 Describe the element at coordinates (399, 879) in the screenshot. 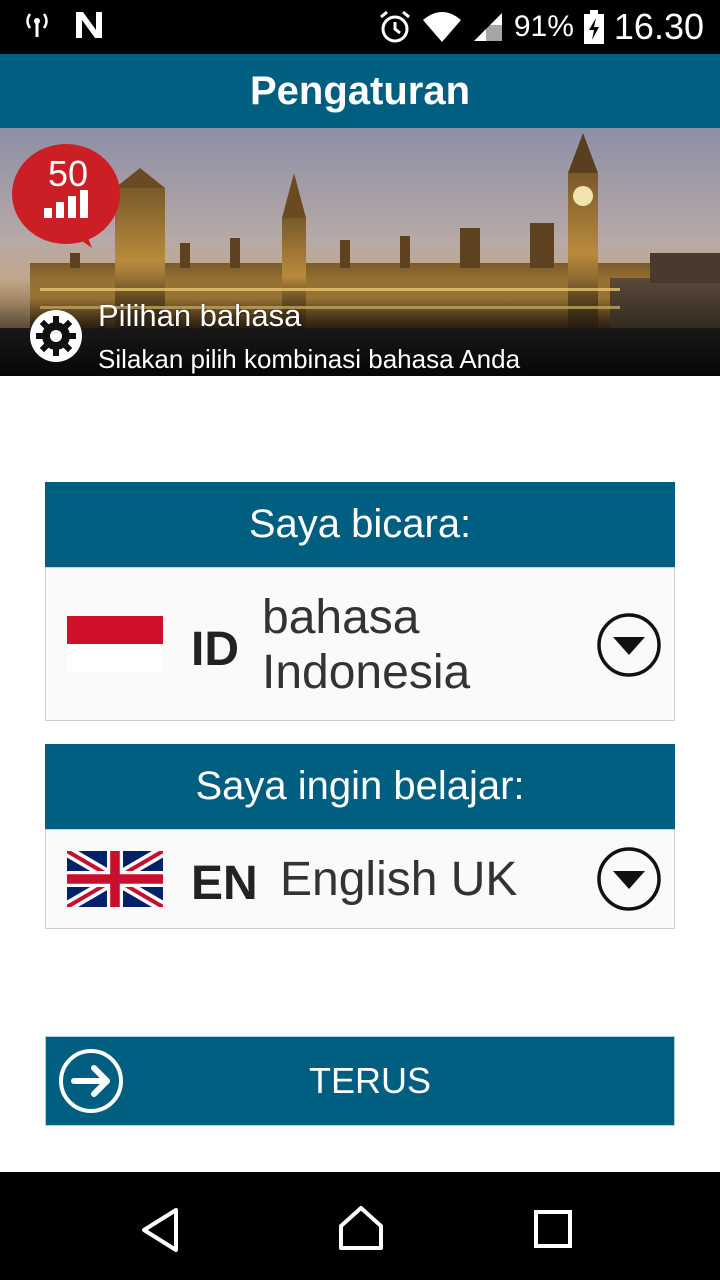

I see `learn-language-name: English UK` at that location.